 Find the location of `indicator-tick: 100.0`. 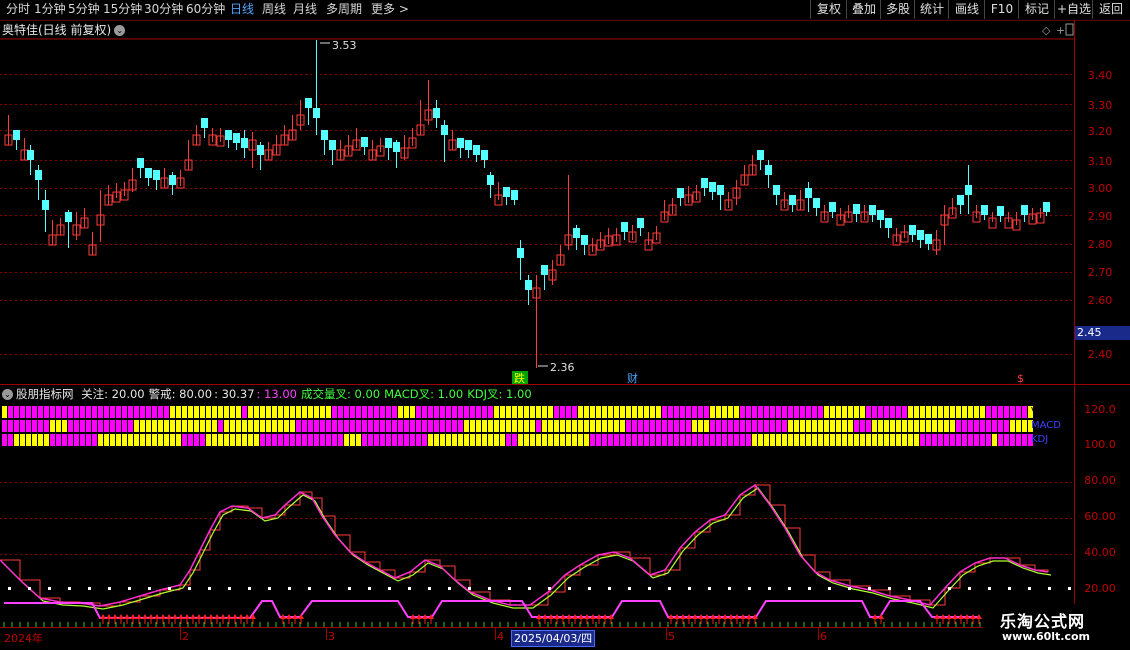

indicator-tick: 100.0 is located at coordinates (1100, 444).